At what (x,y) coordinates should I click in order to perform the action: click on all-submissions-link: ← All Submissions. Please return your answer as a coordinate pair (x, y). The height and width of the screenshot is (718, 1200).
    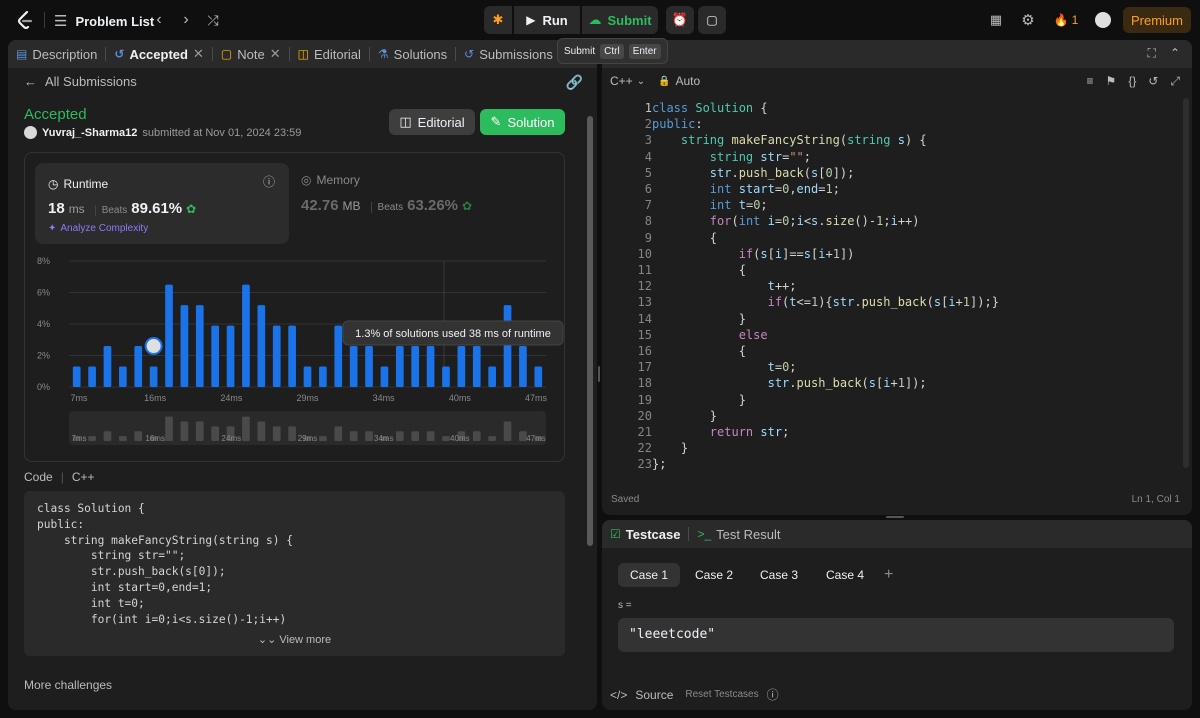
    Looking at the image, I should click on (80, 81).